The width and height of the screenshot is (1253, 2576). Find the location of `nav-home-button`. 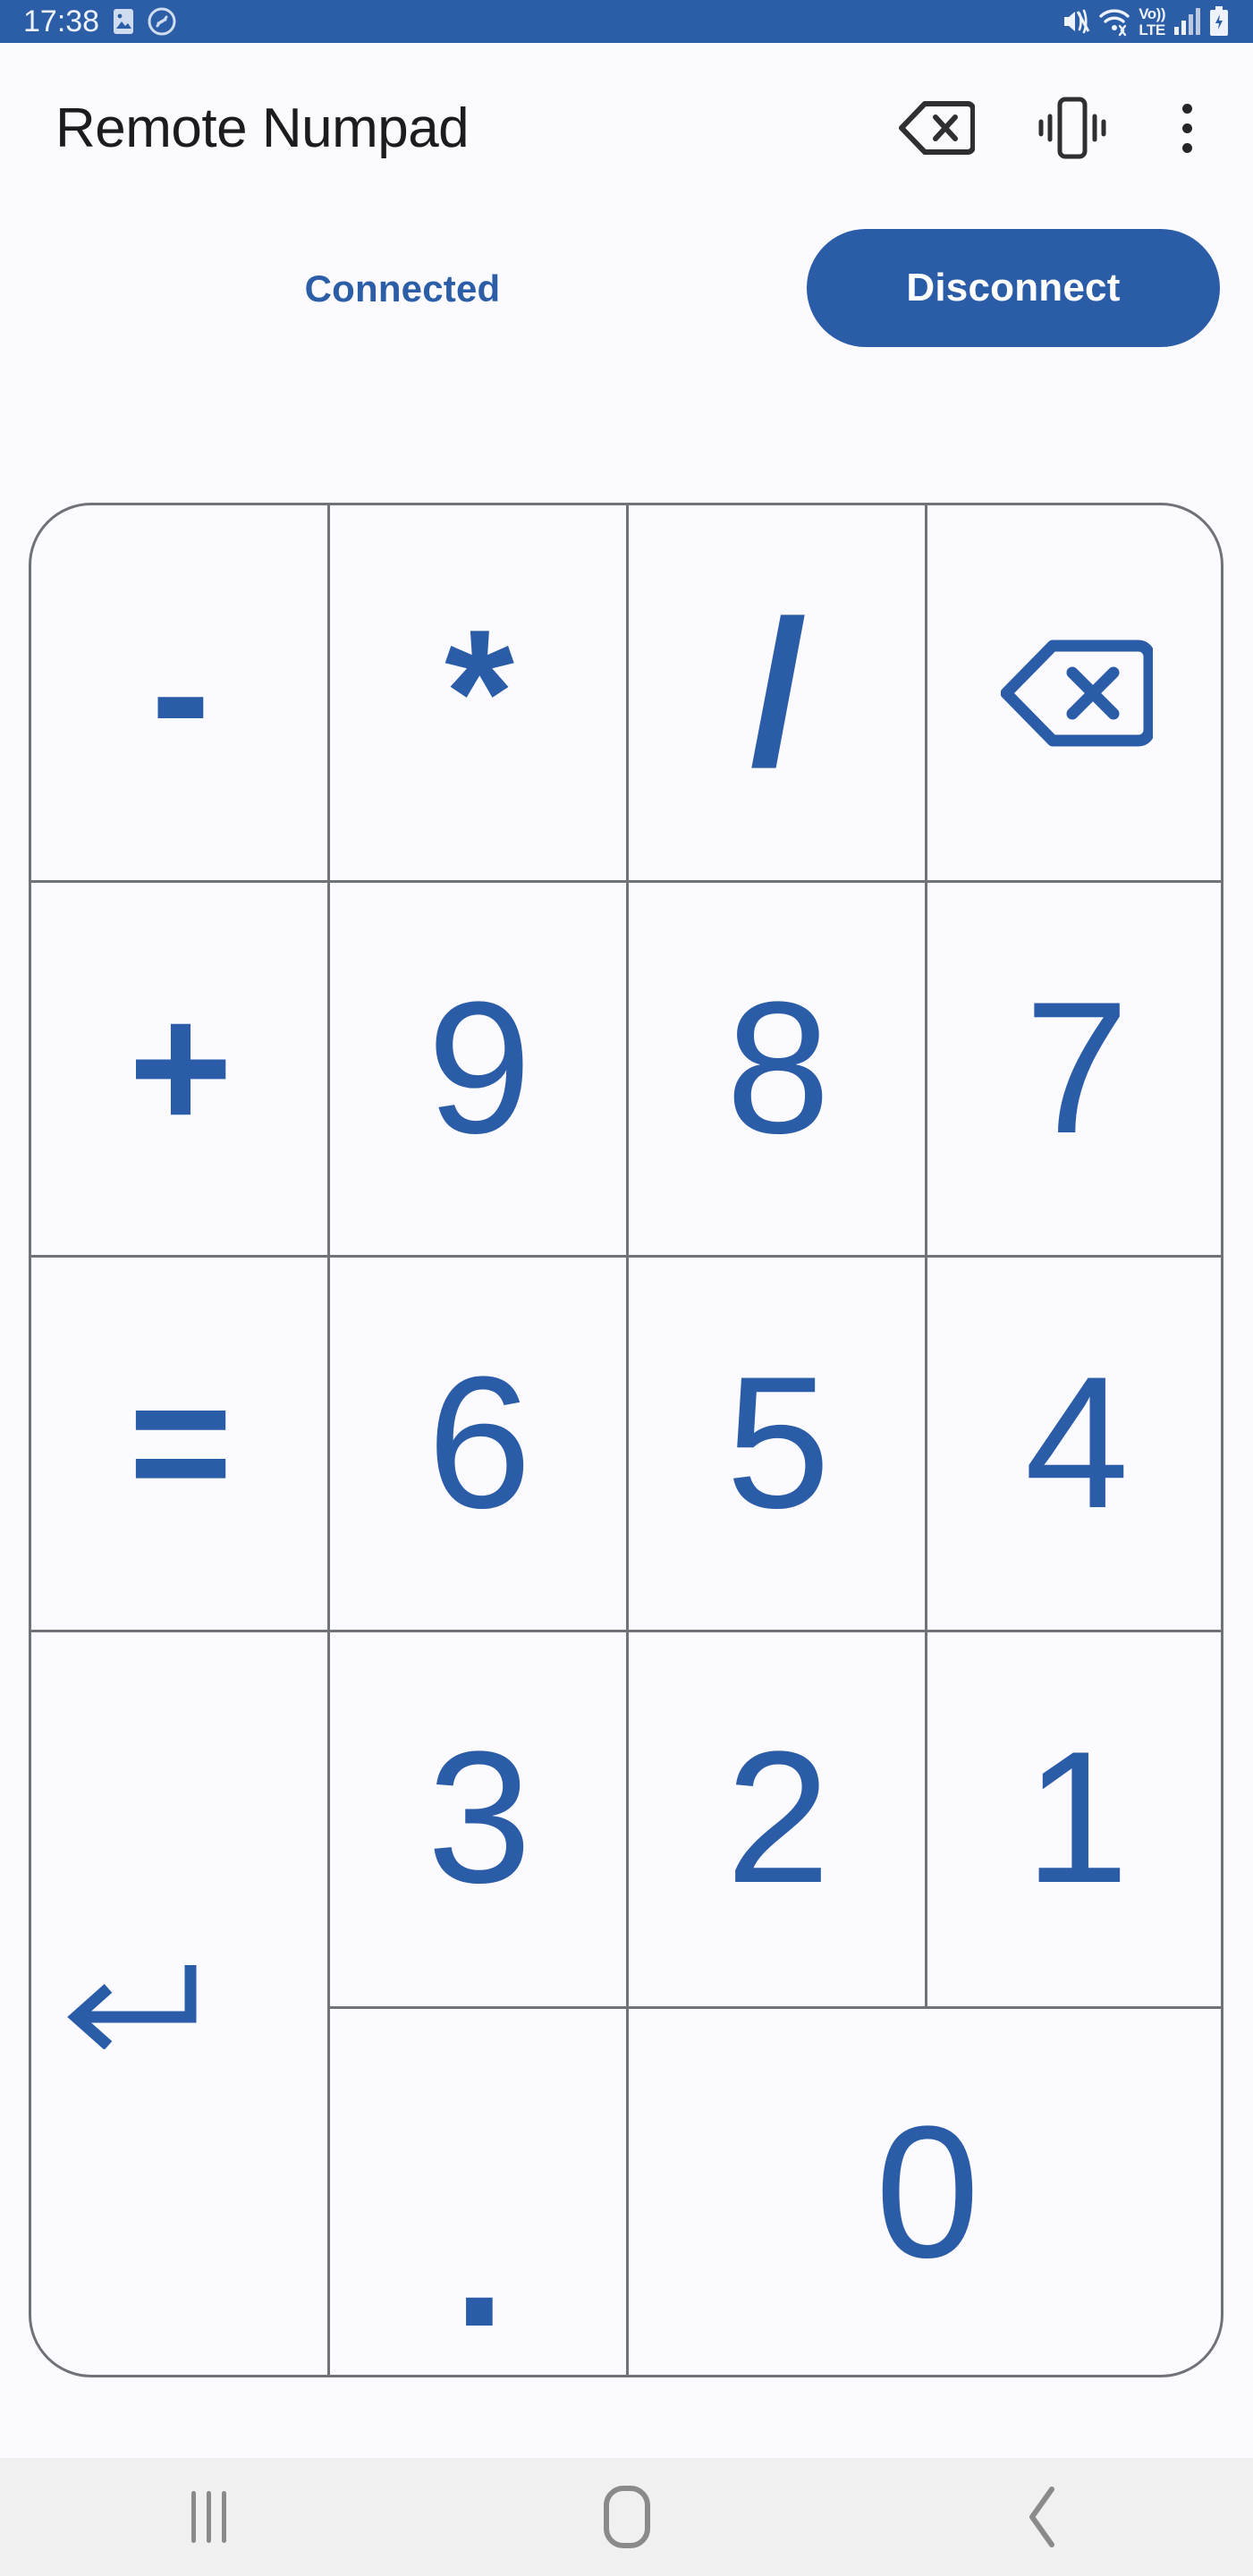

nav-home-button is located at coordinates (627, 2517).